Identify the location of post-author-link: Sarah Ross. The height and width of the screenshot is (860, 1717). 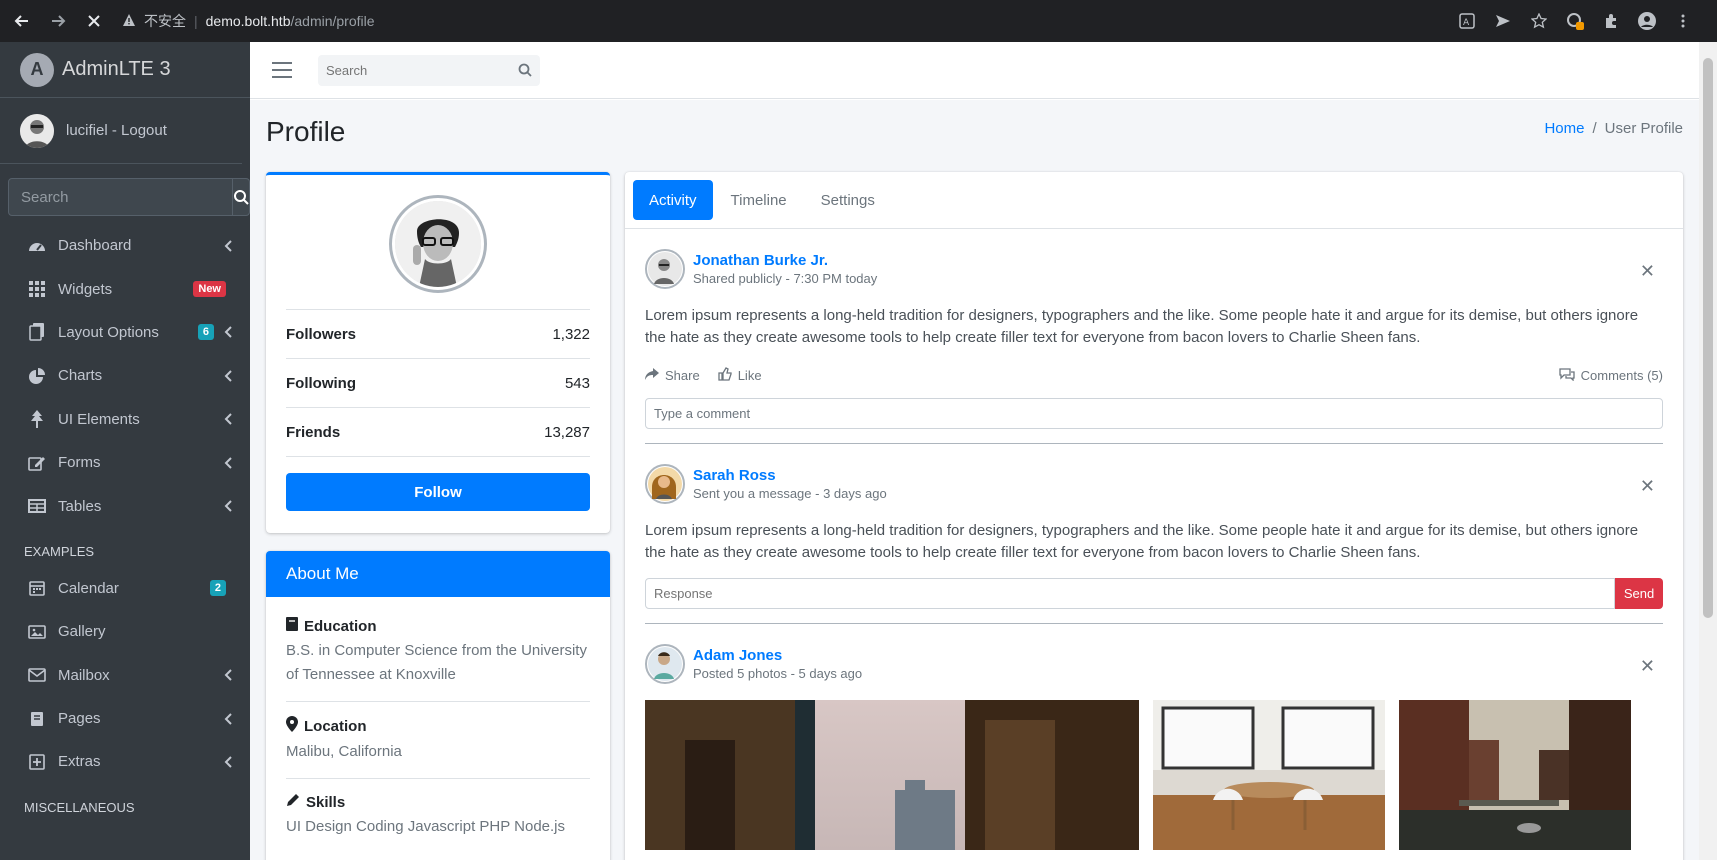
(790, 475).